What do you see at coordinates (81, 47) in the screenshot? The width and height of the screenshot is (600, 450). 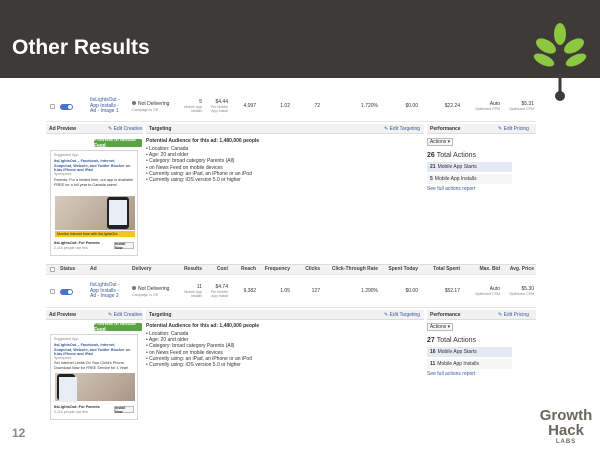 I see `slide-title: Other Results` at bounding box center [81, 47].